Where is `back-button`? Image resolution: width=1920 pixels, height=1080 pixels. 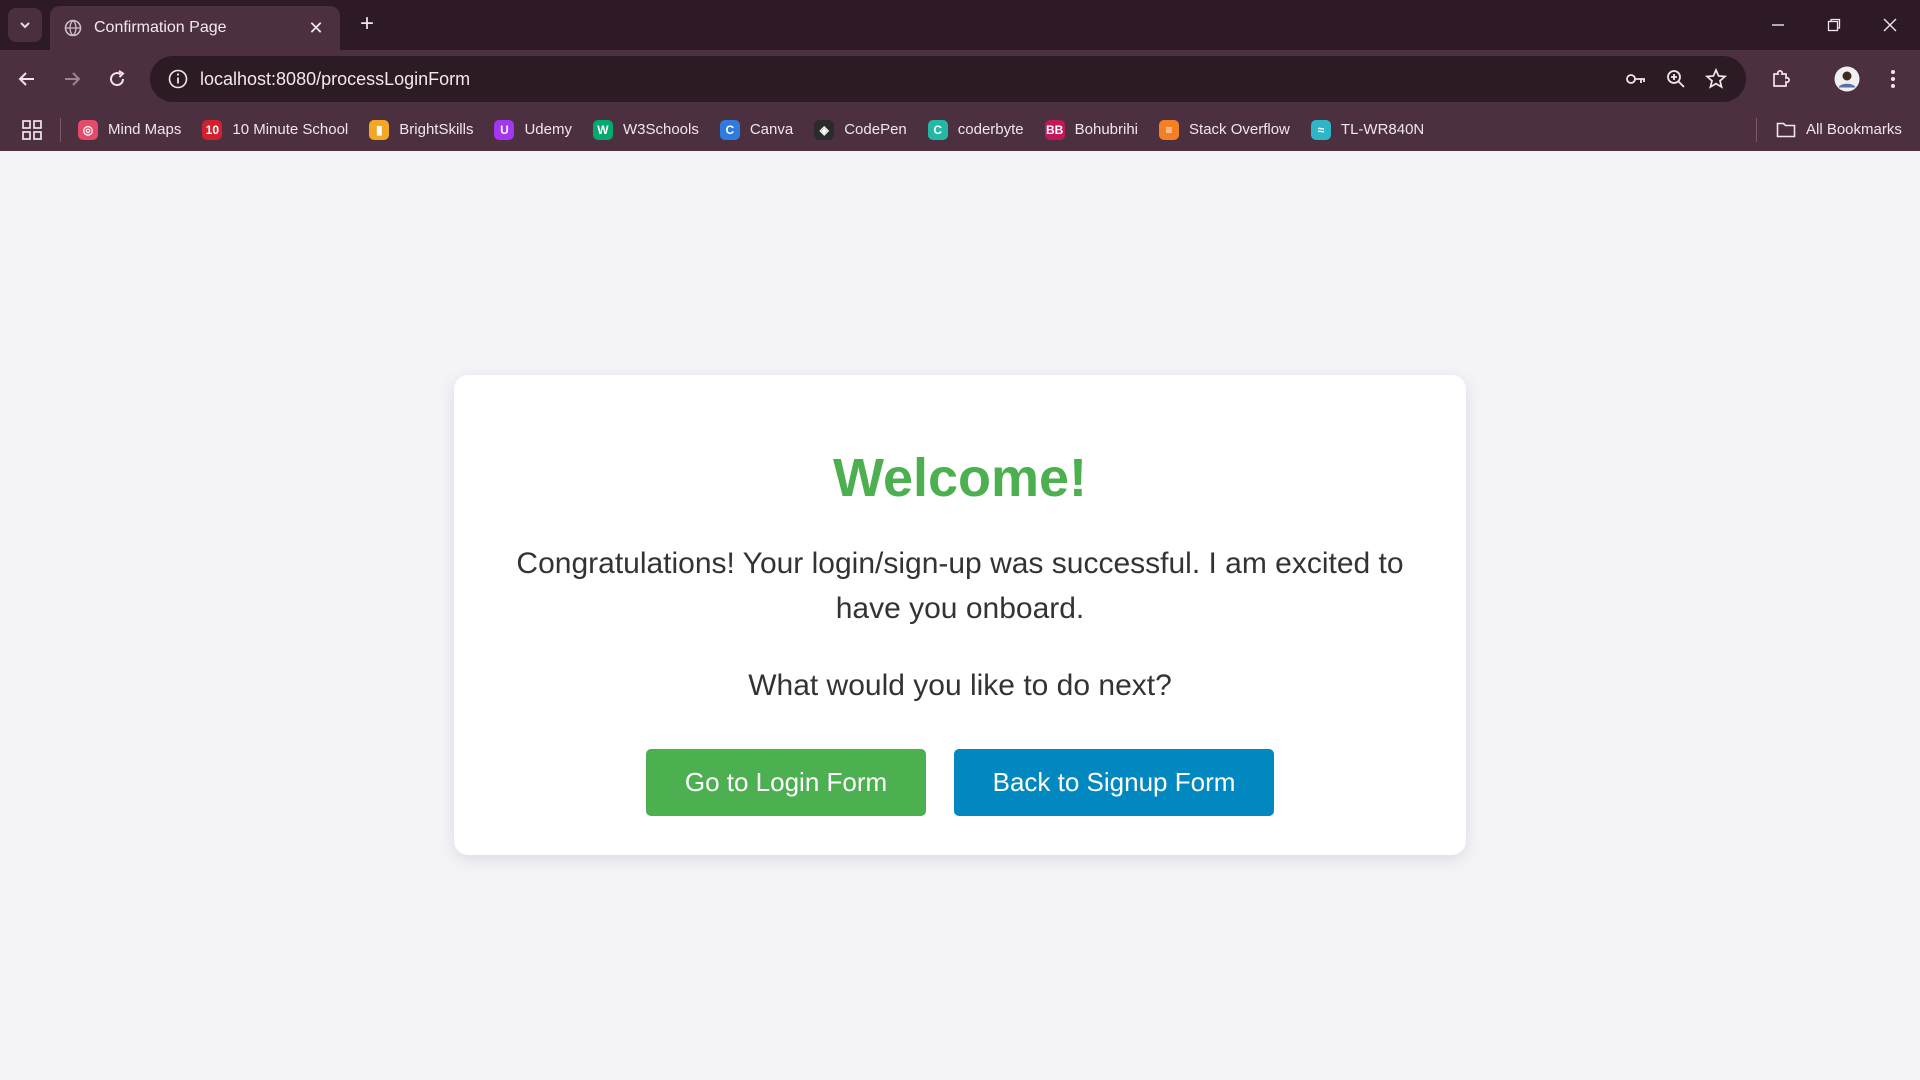
back-button is located at coordinates (27, 79).